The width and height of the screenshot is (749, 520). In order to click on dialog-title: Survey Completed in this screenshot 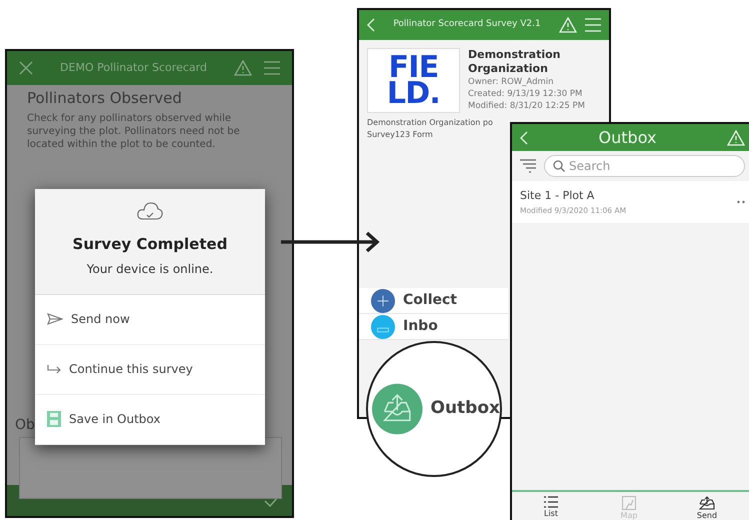, I will do `click(150, 244)`.